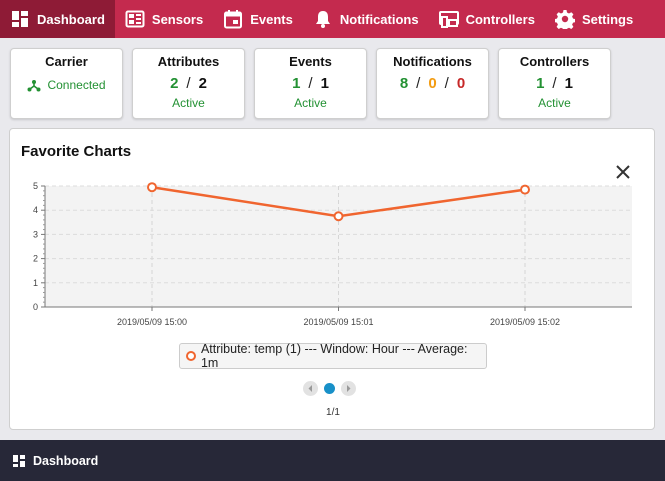 The width and height of the screenshot is (665, 481). Describe the element at coordinates (35, 307) in the screenshot. I see `y-tick-label: 0` at that location.